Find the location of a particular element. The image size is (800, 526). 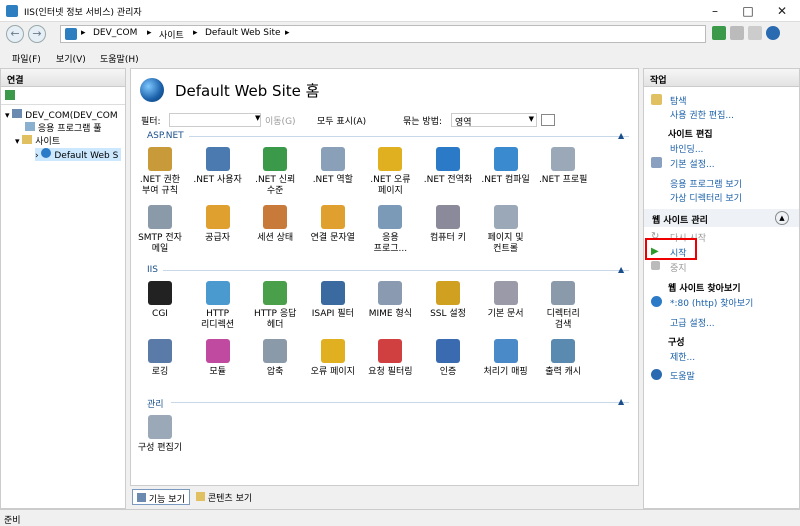

group-by-select: 영역 ▼ is located at coordinates (494, 120).